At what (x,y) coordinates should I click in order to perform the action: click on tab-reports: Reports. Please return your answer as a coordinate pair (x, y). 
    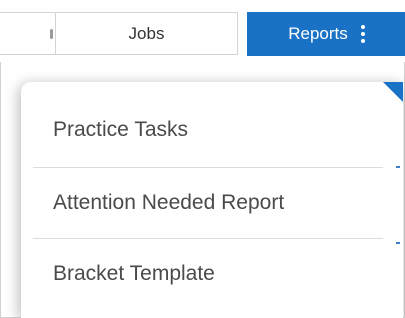
    Looking at the image, I should click on (326, 34).